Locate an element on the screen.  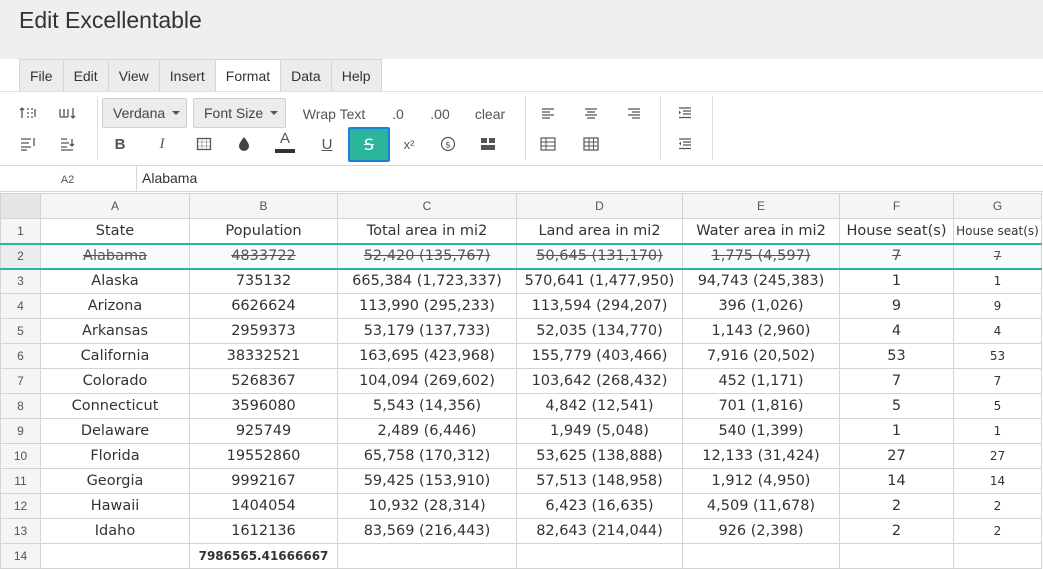
cell: 57,513 (148,958) is located at coordinates (599, 481).